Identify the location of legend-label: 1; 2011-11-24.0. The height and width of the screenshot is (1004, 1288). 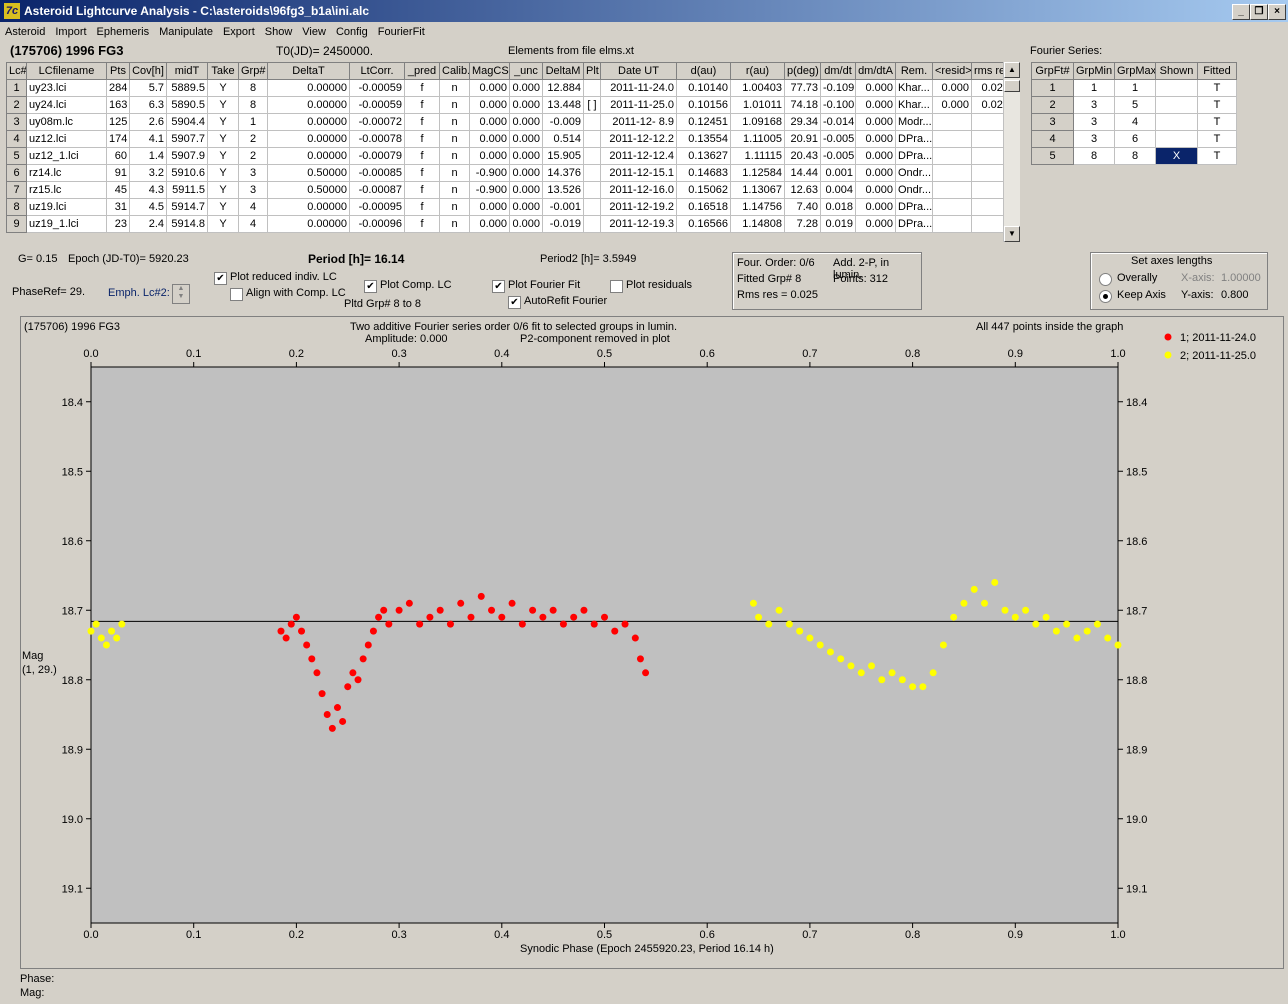
(1218, 338).